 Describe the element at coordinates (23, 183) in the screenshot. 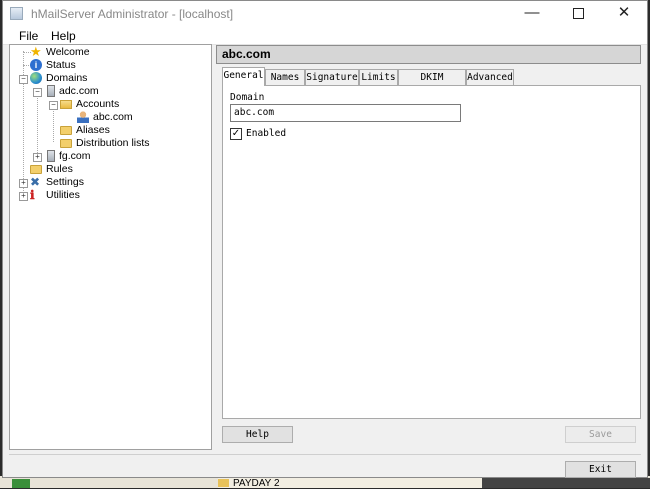

I see `expand-settings-toggle: +` at that location.